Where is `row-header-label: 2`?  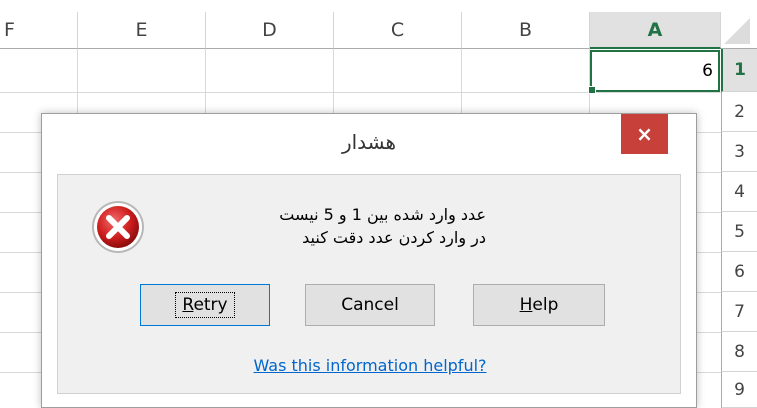 row-header-label: 2 is located at coordinates (739, 111).